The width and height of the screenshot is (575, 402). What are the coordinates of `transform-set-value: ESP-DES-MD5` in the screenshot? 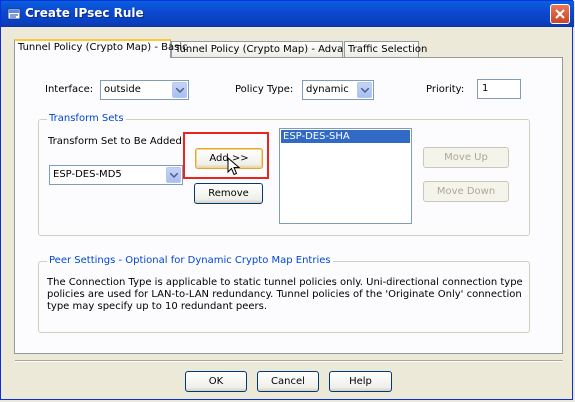 It's located at (87, 174).